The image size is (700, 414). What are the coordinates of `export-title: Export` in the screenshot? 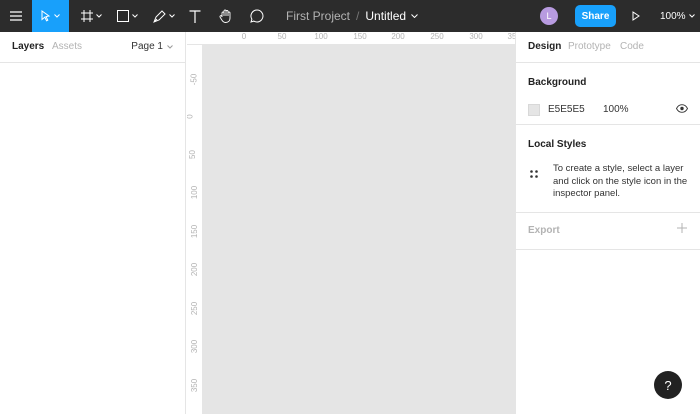 It's located at (544, 230).